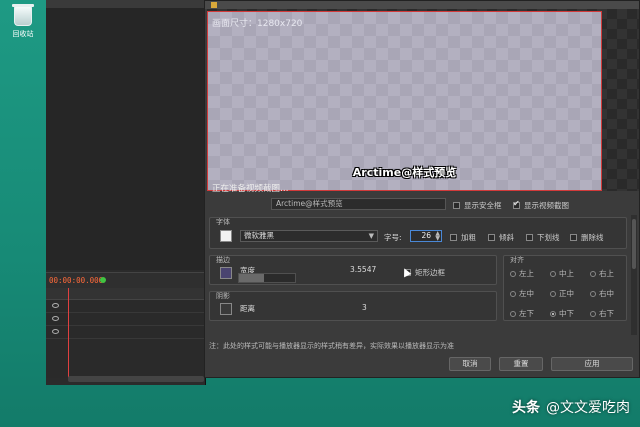 The height and width of the screenshot is (427, 640). Describe the element at coordinates (358, 204) in the screenshot. I see `preview-text-input: Arctime@样式预览` at that location.